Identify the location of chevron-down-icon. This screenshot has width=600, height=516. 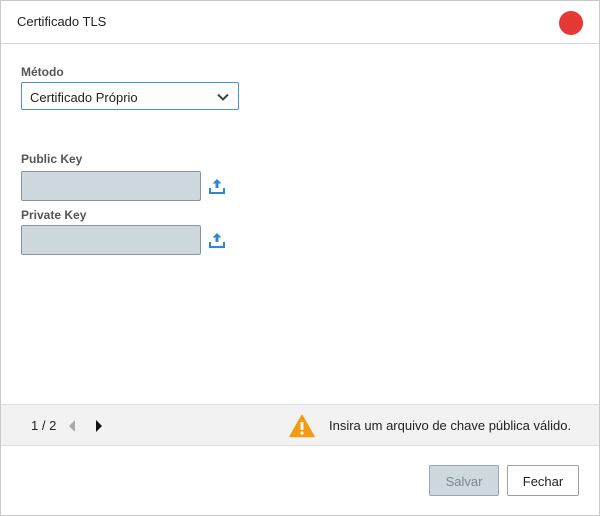
(223, 97).